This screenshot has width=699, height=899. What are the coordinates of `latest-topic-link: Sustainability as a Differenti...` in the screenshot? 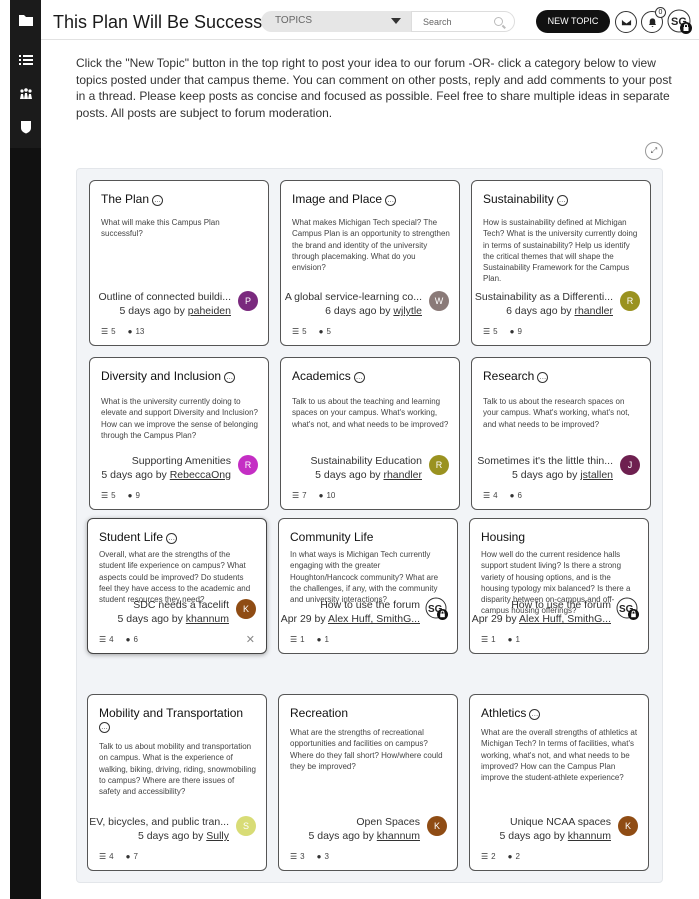 It's located at (544, 297).